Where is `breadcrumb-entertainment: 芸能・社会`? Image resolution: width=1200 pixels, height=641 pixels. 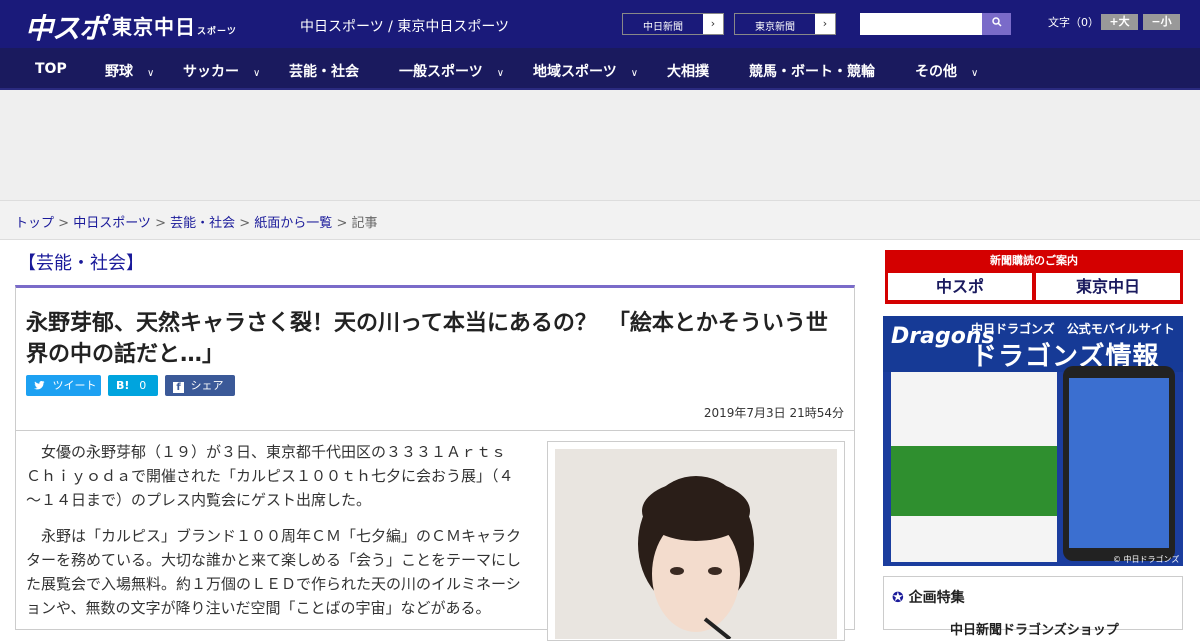 breadcrumb-entertainment: 芸能・社会 is located at coordinates (202, 223).